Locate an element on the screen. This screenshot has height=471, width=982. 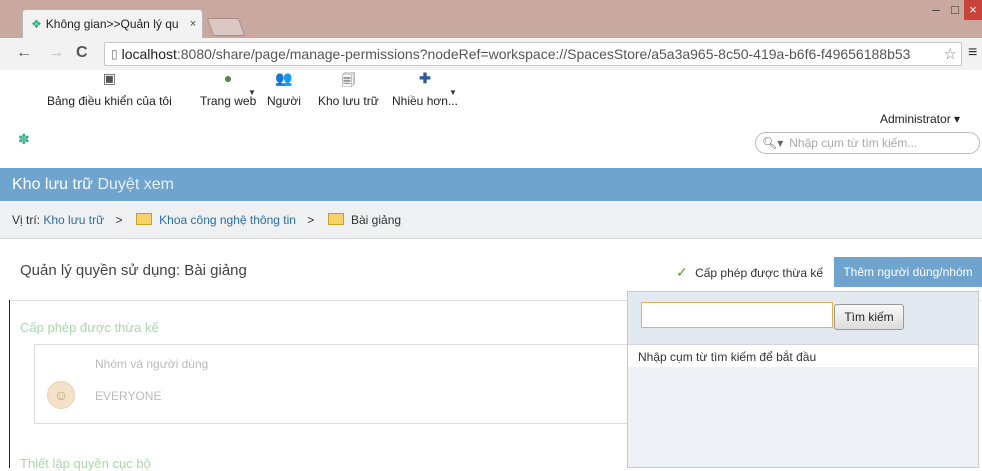
nav-dashboard-label: Bảng điều khiển của tôi is located at coordinates (109, 101).